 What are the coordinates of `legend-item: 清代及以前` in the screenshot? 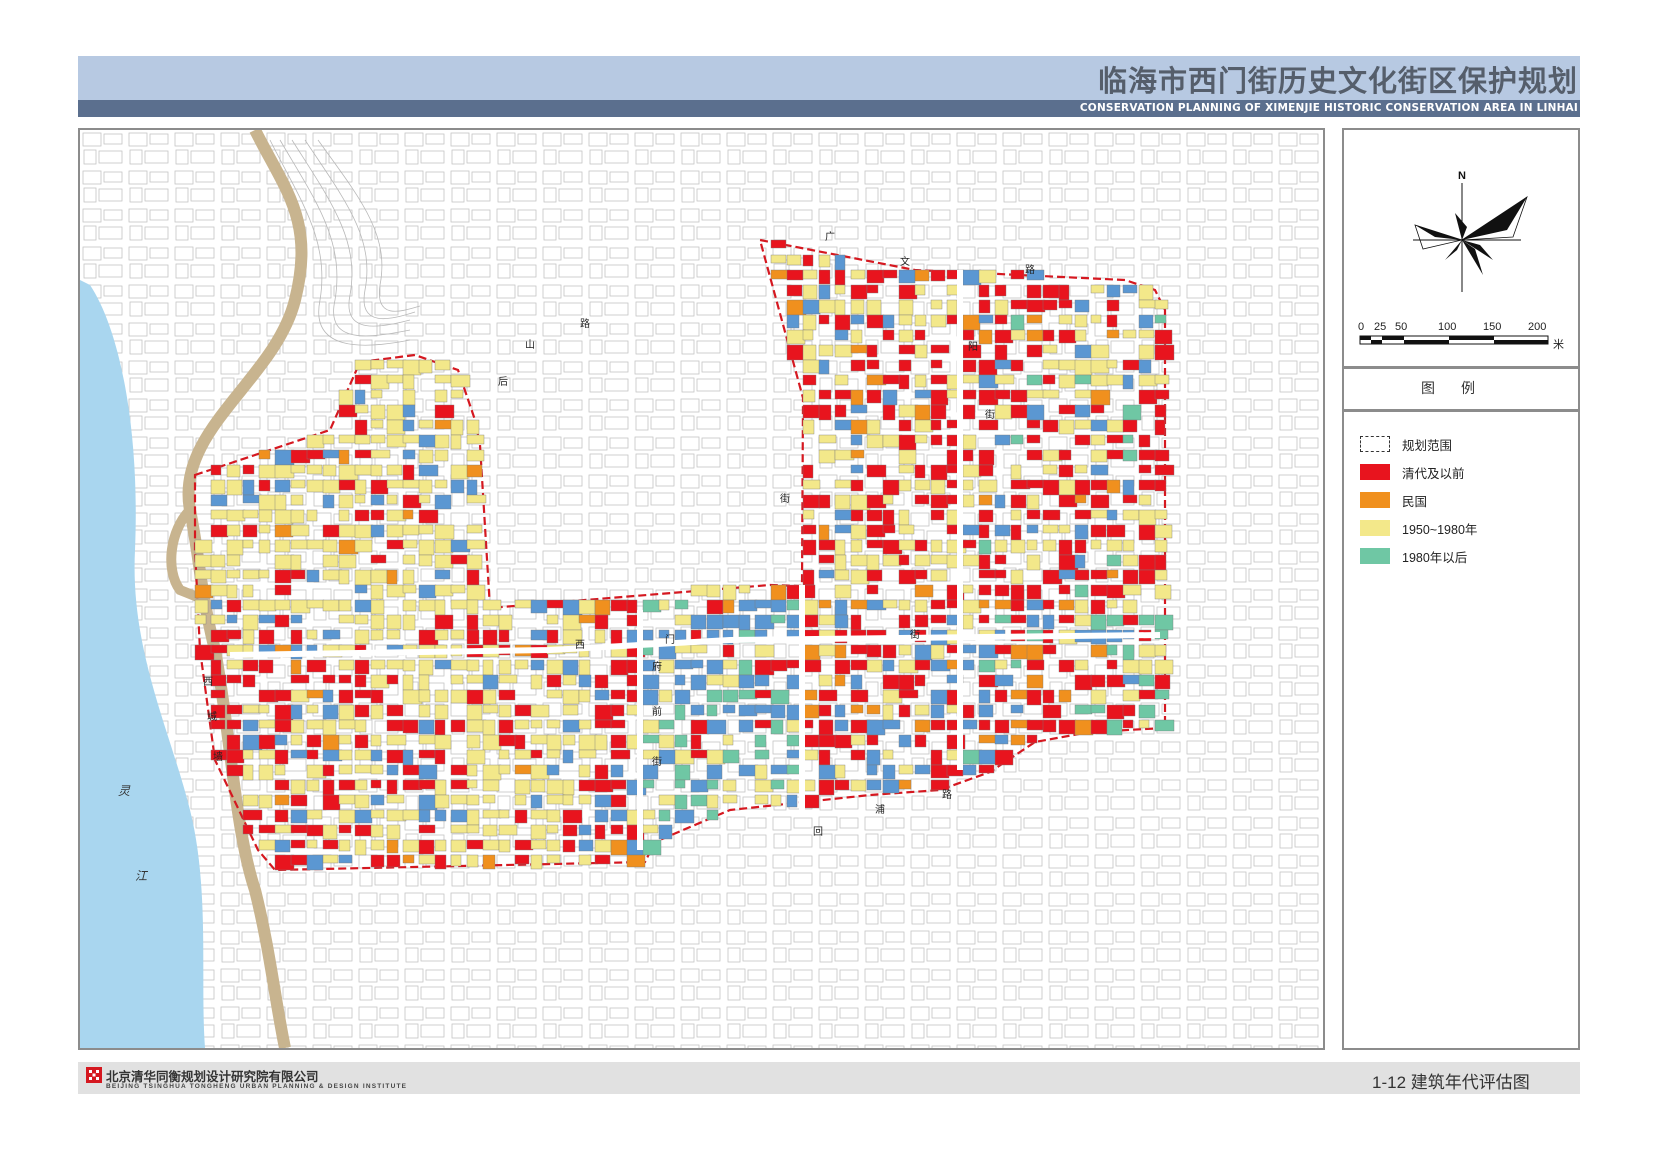 It's located at (1412, 472).